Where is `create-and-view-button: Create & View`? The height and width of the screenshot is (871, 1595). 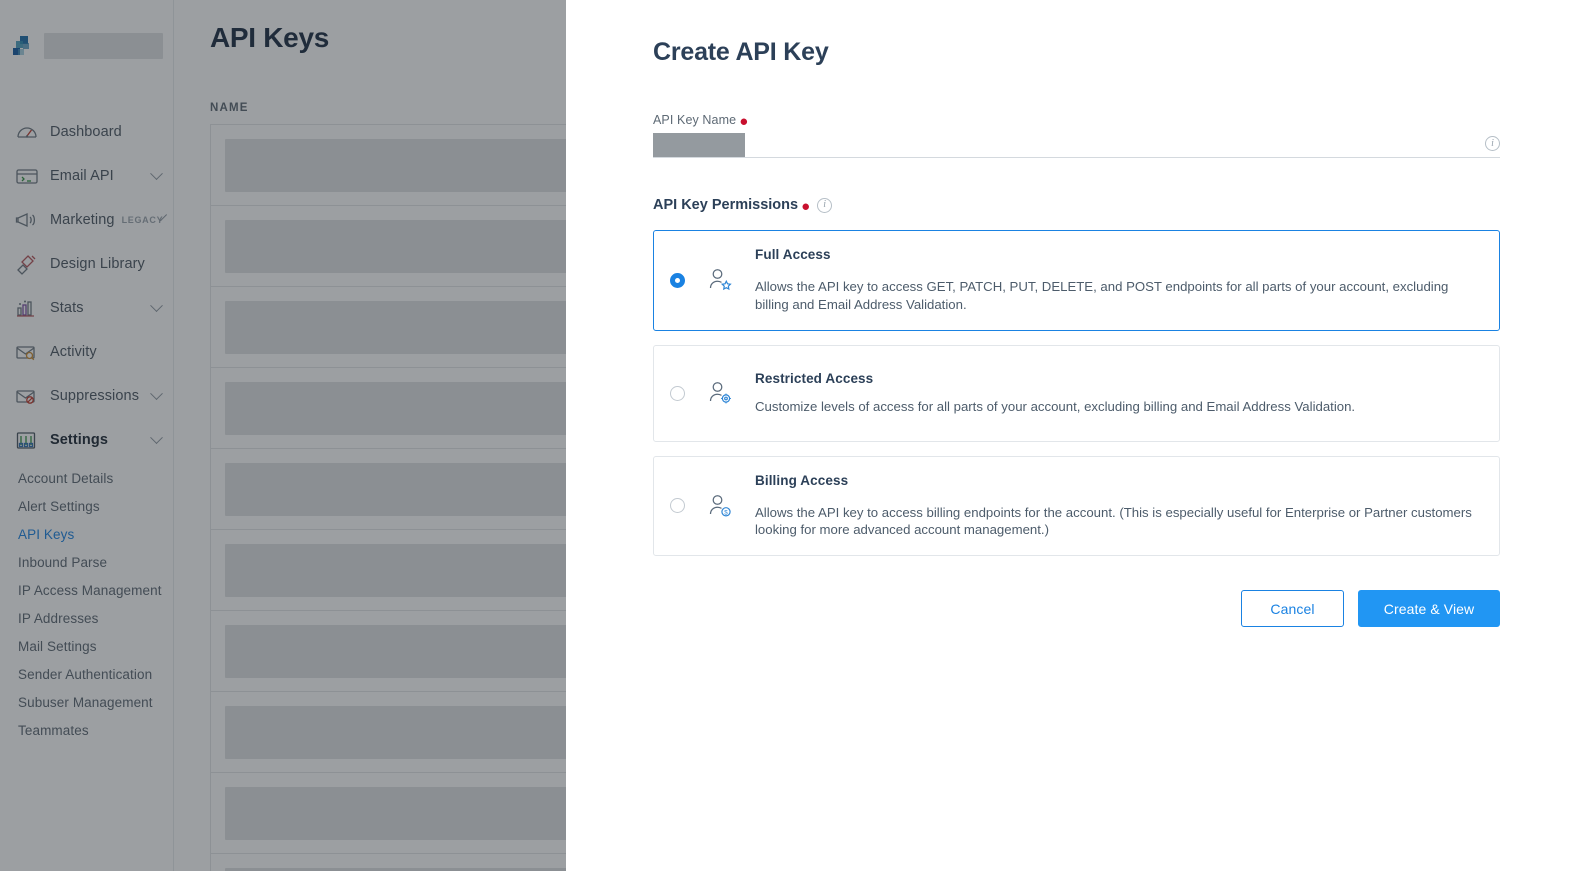
create-and-view-button: Create & View is located at coordinates (1429, 609).